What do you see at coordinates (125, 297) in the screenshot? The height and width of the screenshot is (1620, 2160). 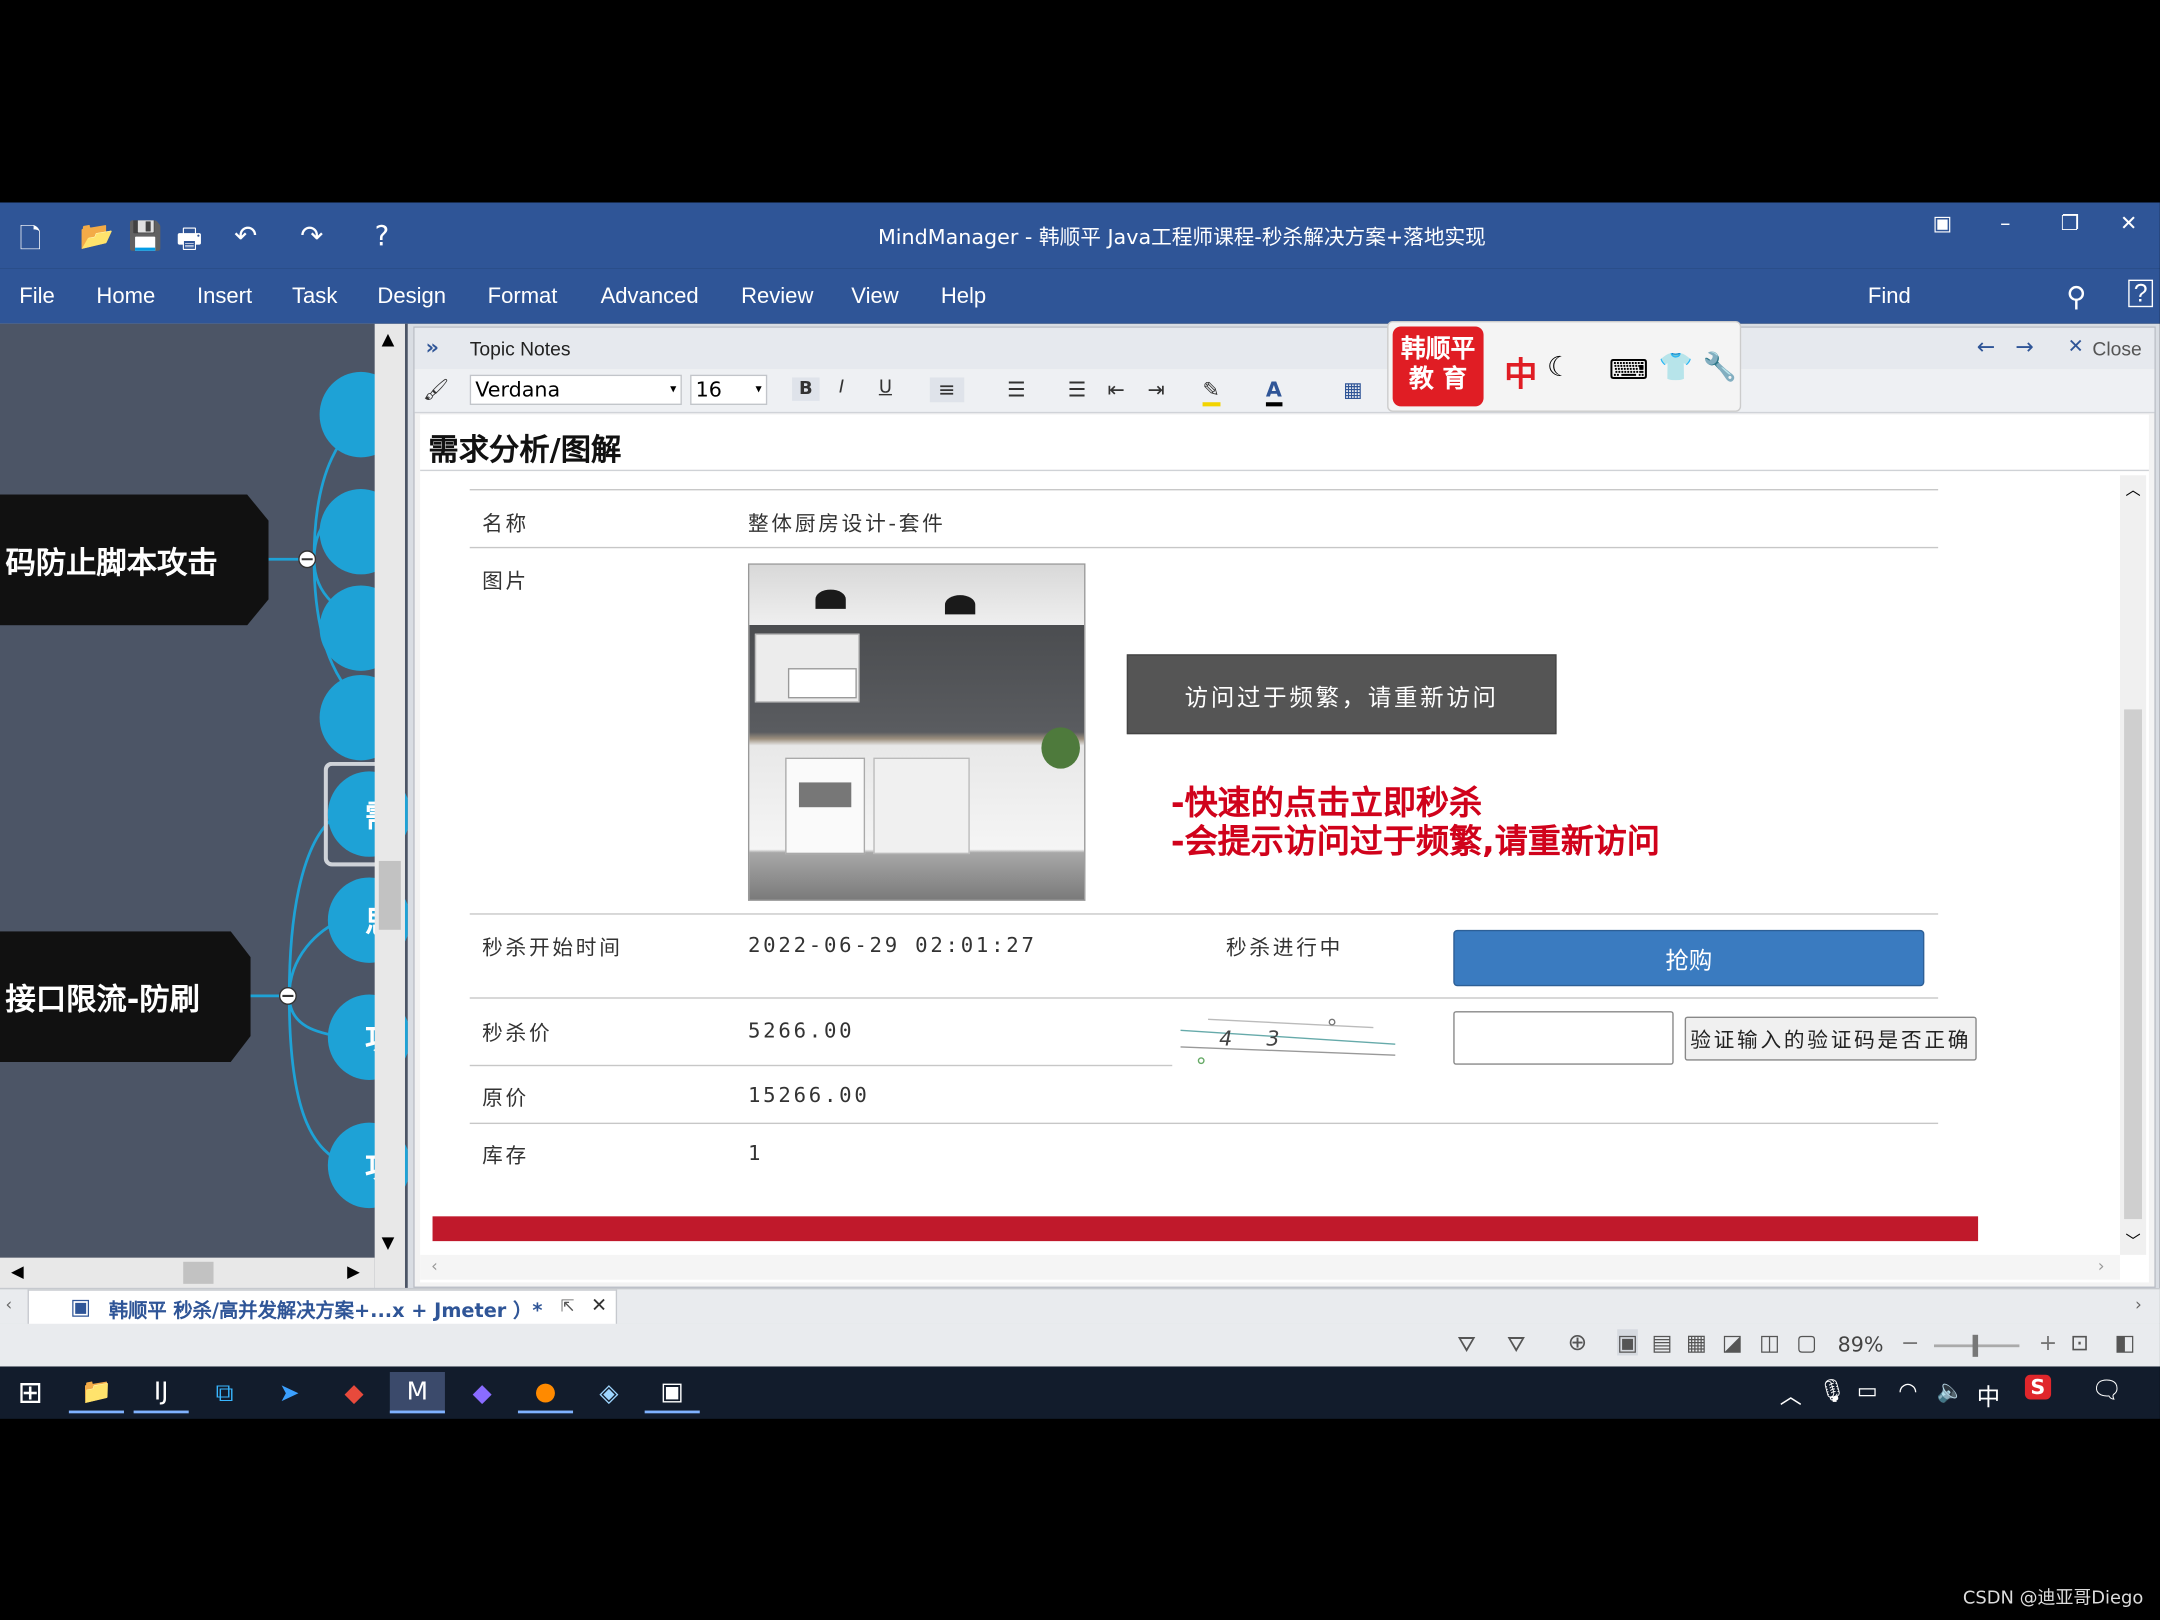 I see `menu-home: Home` at bounding box center [125, 297].